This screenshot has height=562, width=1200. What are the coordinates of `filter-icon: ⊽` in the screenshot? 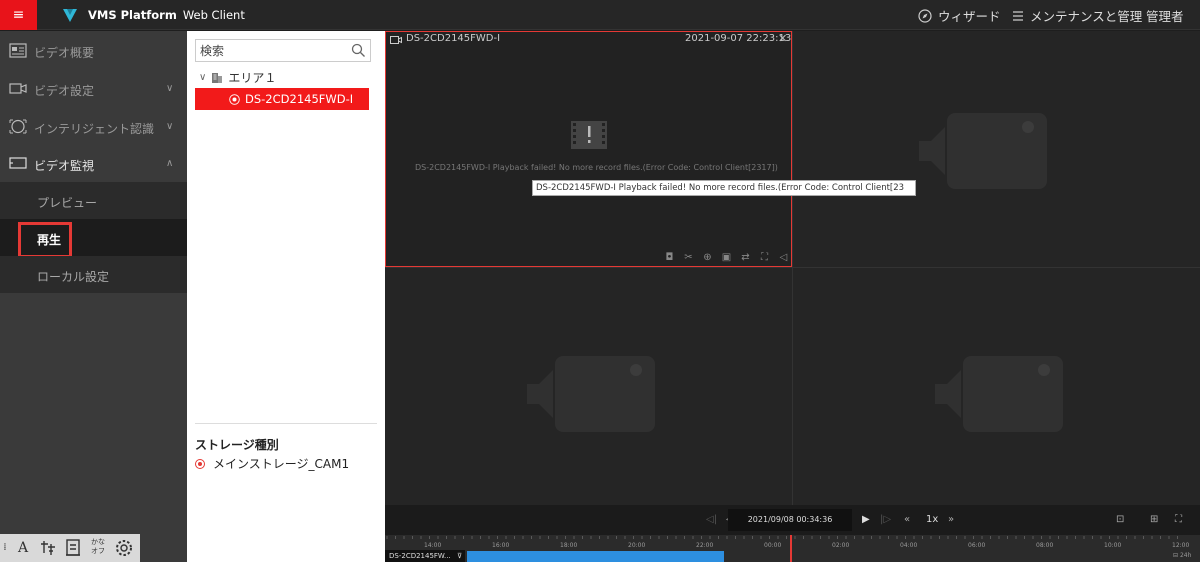 It's located at (459, 556).